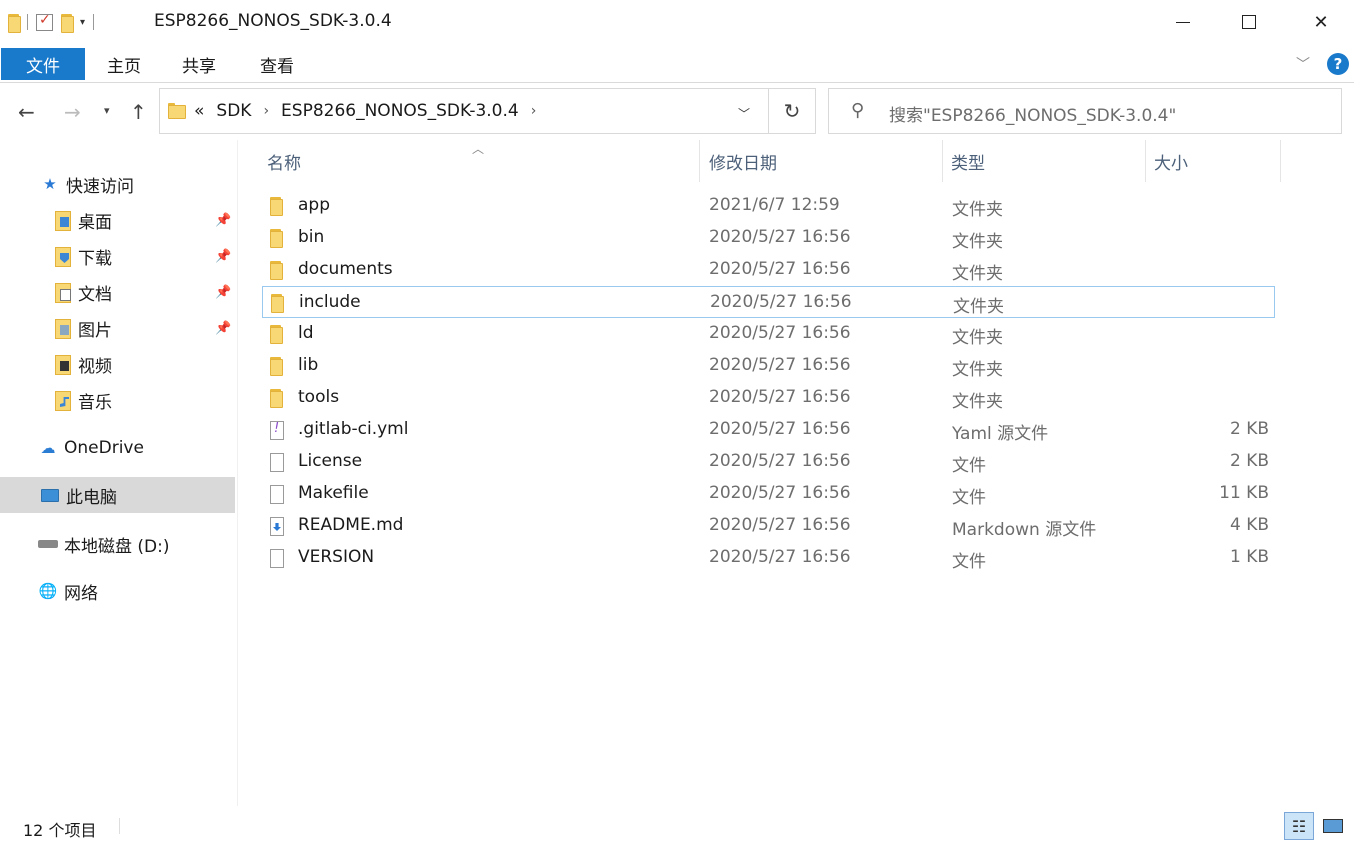  Describe the element at coordinates (858, 110) in the screenshot. I see `search-icon: ⚲` at that location.